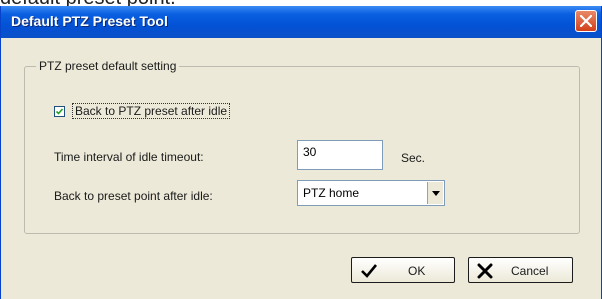 This screenshot has height=299, width=602. What do you see at coordinates (403, 270) in the screenshot?
I see `ok-button: OK` at bounding box center [403, 270].